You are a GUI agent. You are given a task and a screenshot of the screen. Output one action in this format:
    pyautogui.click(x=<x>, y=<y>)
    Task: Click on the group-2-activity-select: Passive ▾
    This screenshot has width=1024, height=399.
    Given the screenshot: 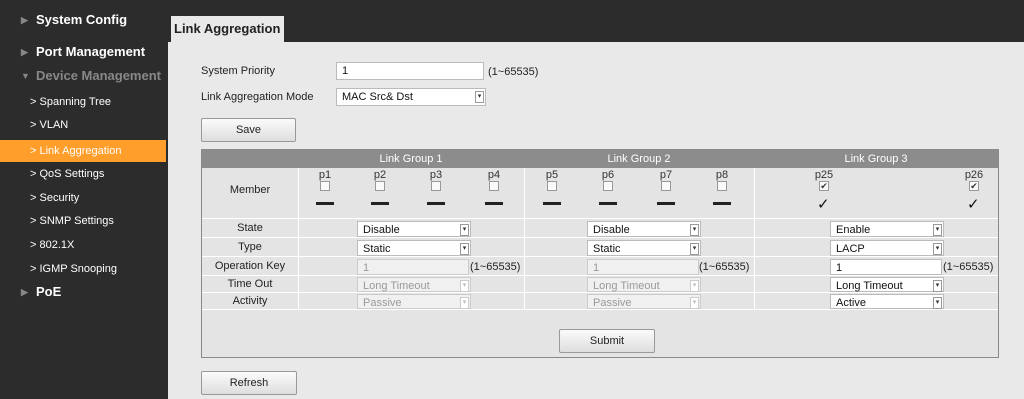 What is the action you would take?
    pyautogui.click(x=644, y=301)
    